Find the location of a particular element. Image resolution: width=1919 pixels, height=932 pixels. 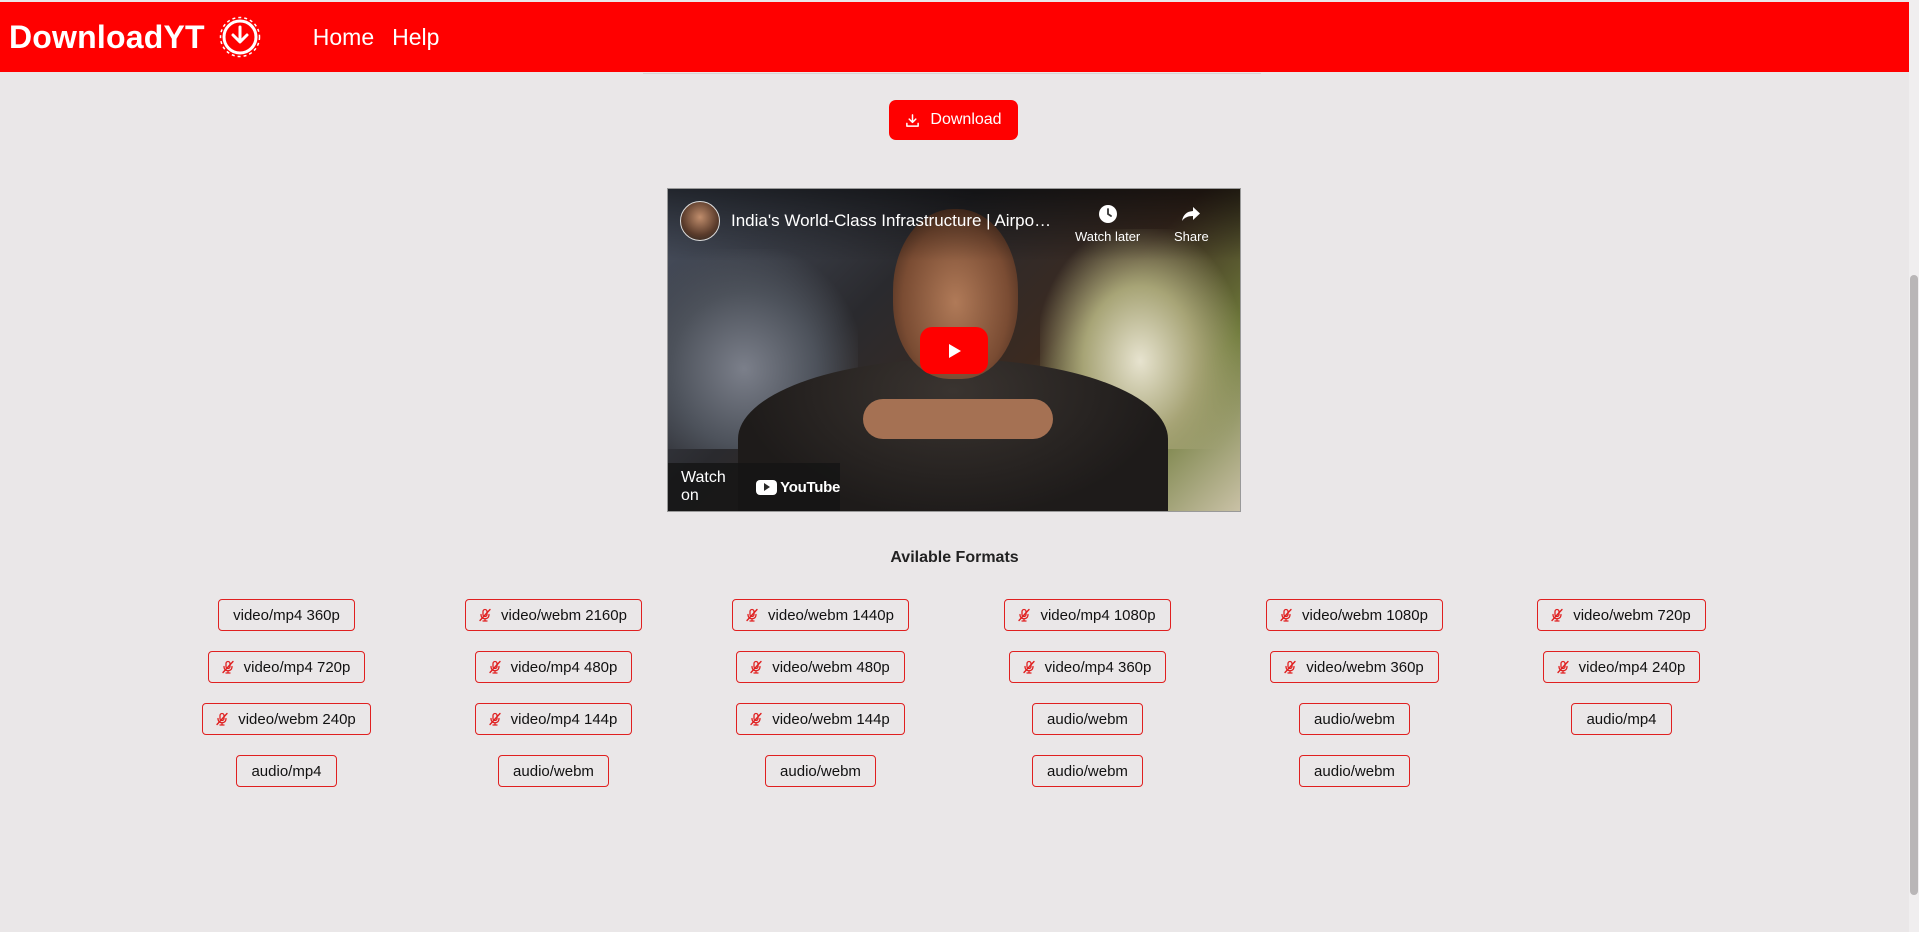

format-cell: video/webm 360p is located at coordinates (1354, 667).